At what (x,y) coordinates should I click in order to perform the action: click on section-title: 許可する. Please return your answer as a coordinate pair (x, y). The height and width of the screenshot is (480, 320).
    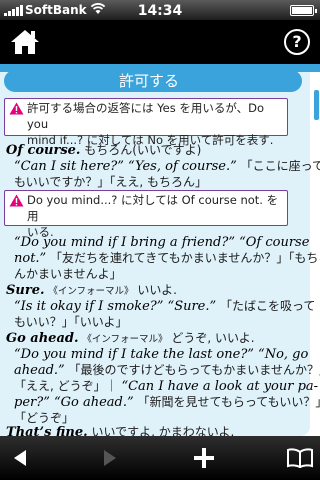
    Looking at the image, I should click on (153, 81).